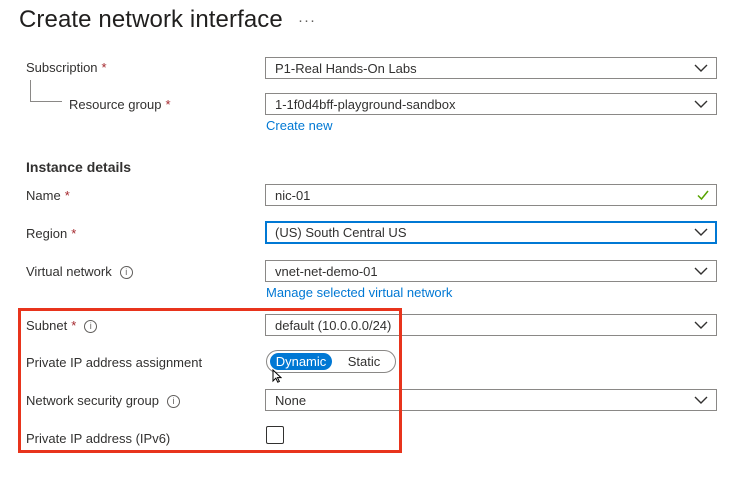 The width and height of the screenshot is (737, 481). What do you see at coordinates (48, 195) in the screenshot?
I see `name-label: Name *` at bounding box center [48, 195].